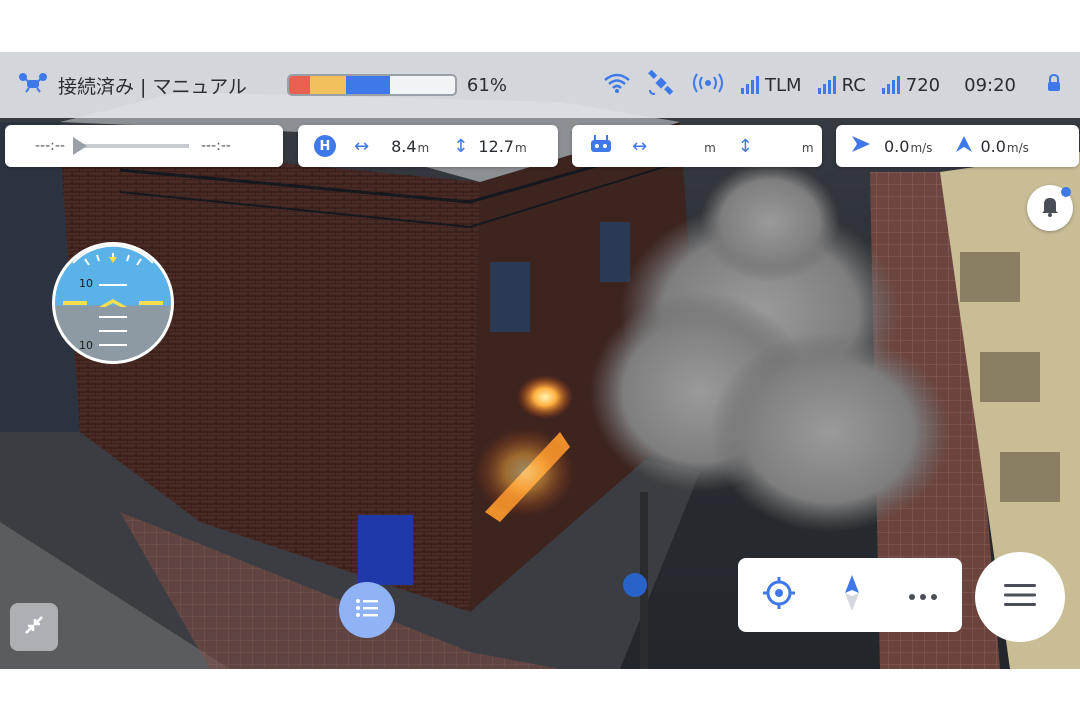 This screenshot has height=720, width=1080. I want to click on home-vertical-distance: 12.7m, so click(502, 146).